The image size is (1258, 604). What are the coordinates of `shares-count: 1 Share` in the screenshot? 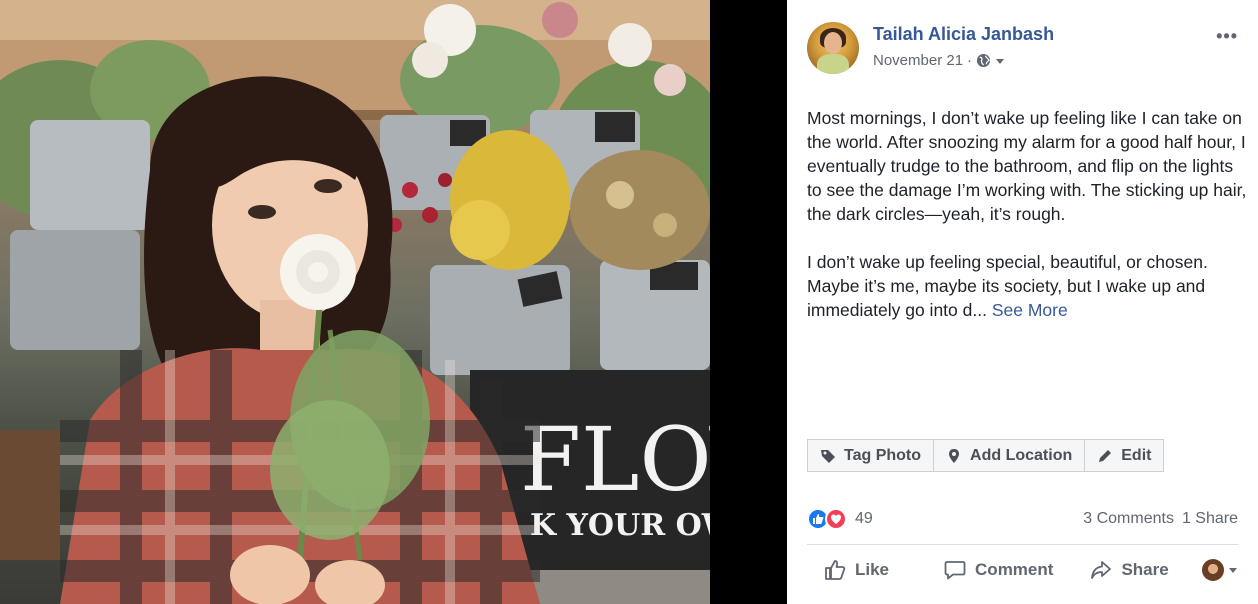 It's located at (1210, 519).